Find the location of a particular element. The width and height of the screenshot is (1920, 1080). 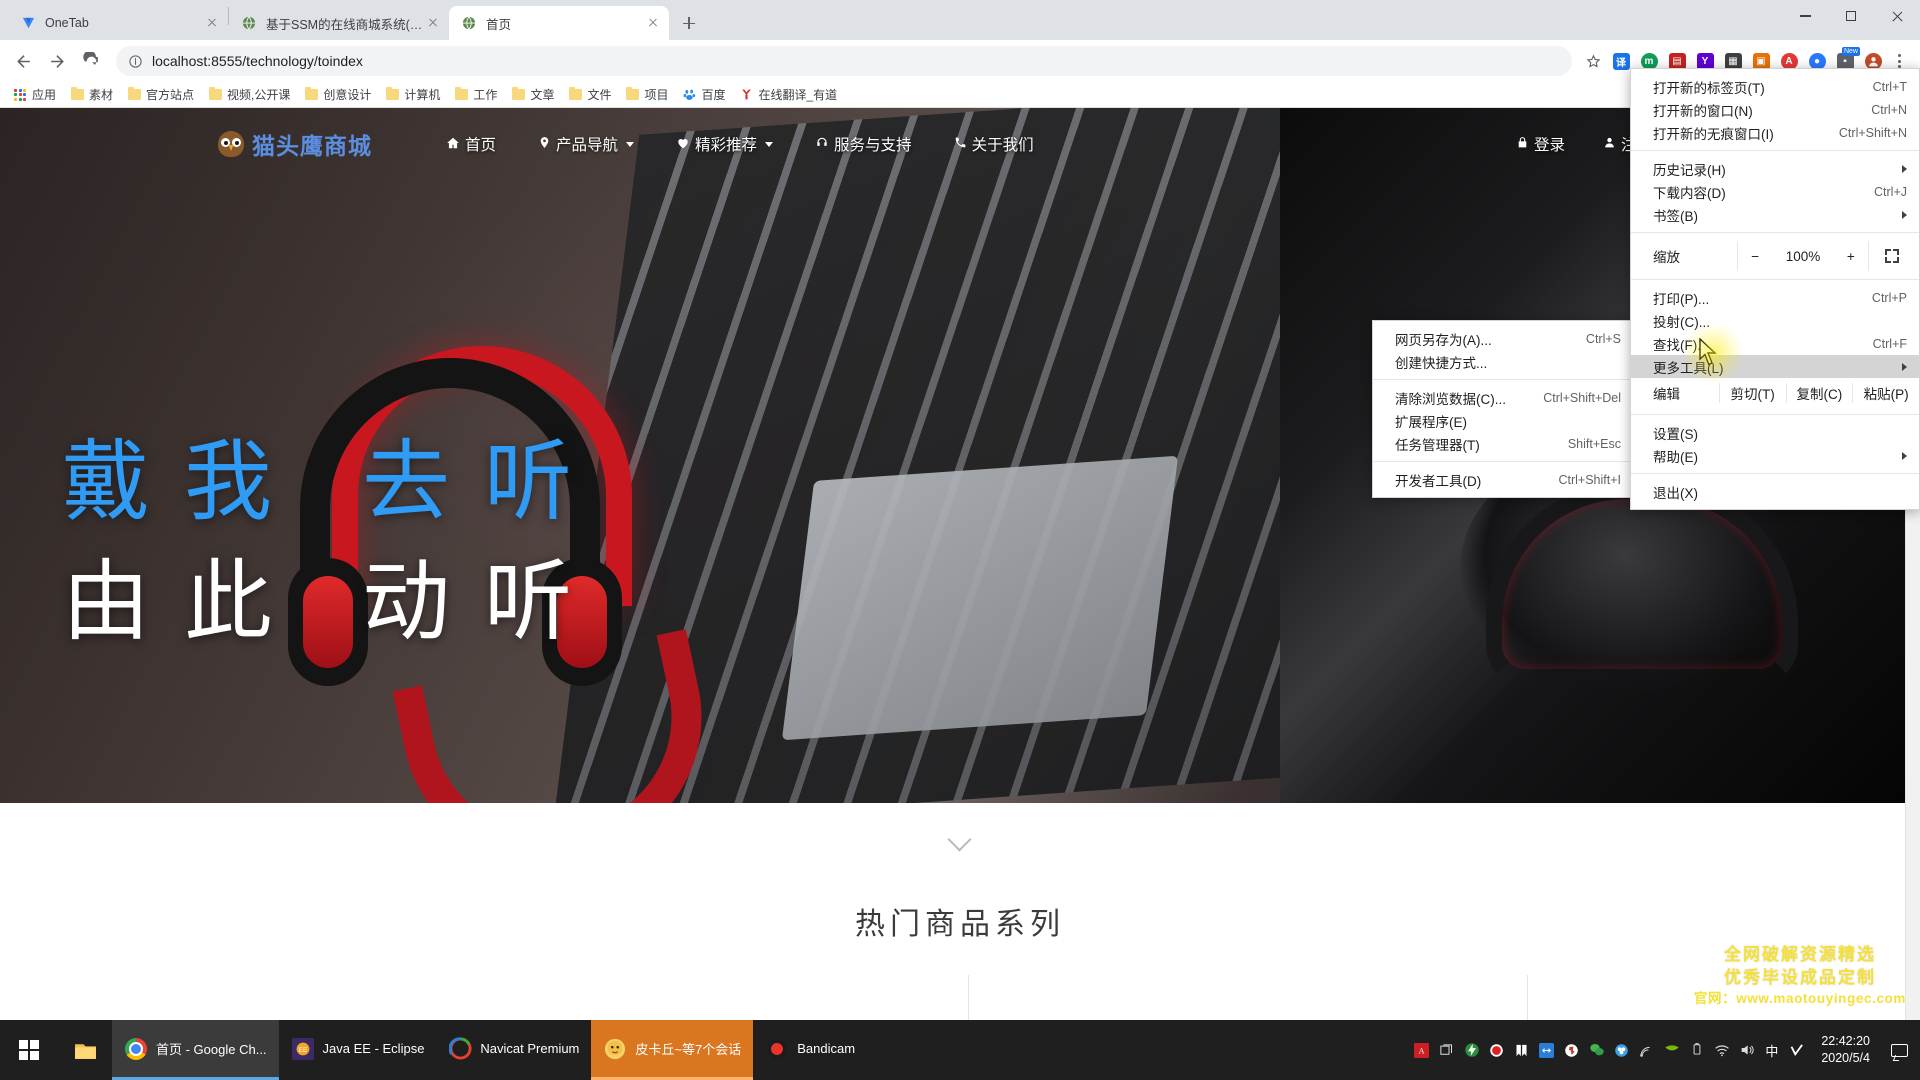

ime-chinese-icon: 中 is located at coordinates (1771, 1050).